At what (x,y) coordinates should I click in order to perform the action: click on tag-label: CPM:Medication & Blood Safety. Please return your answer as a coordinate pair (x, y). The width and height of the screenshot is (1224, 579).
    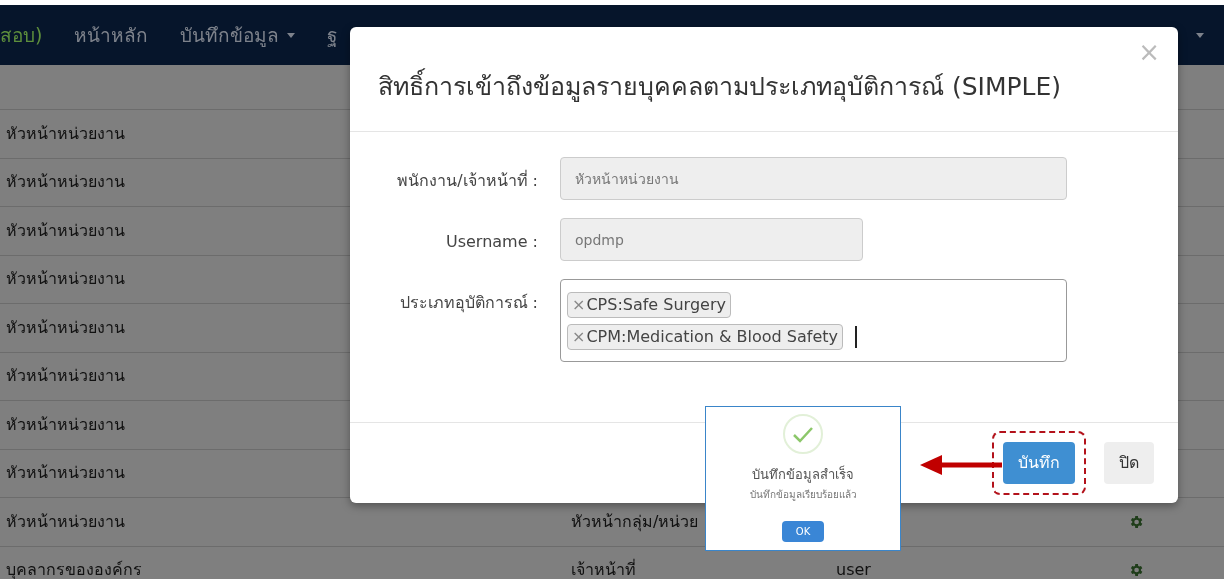
    Looking at the image, I should click on (712, 336).